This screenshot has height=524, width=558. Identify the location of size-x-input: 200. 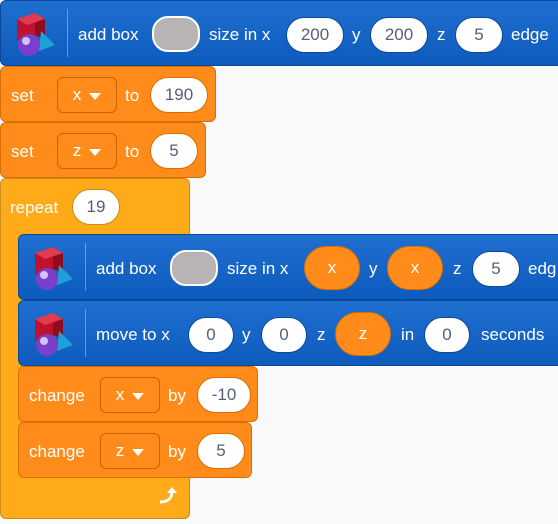
(315, 35).